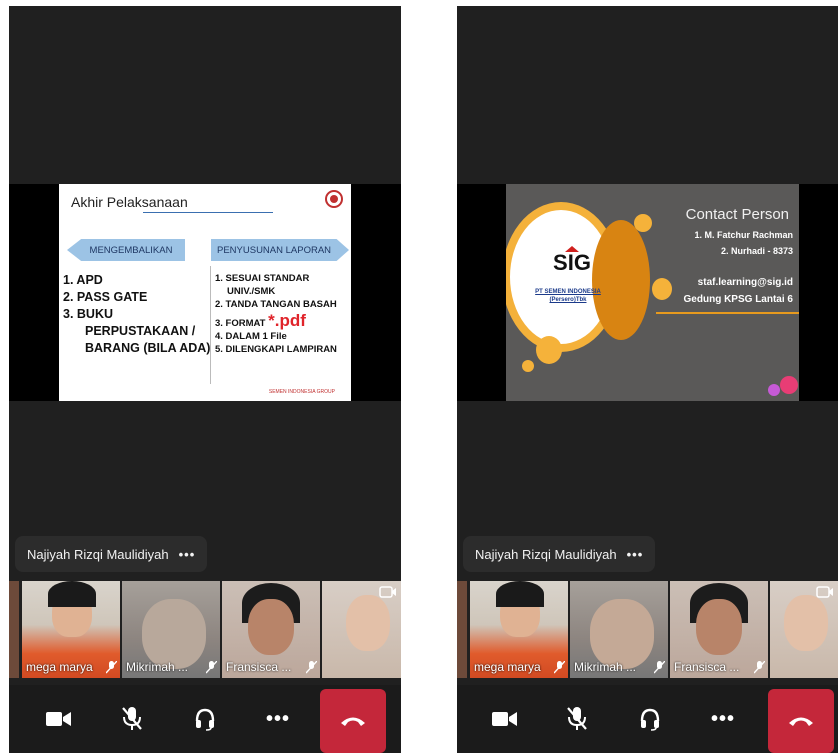 Image resolution: width=838 pixels, height=753 pixels. I want to click on mengembalikan-header: MENGEMBALIKAN, so click(126, 250).